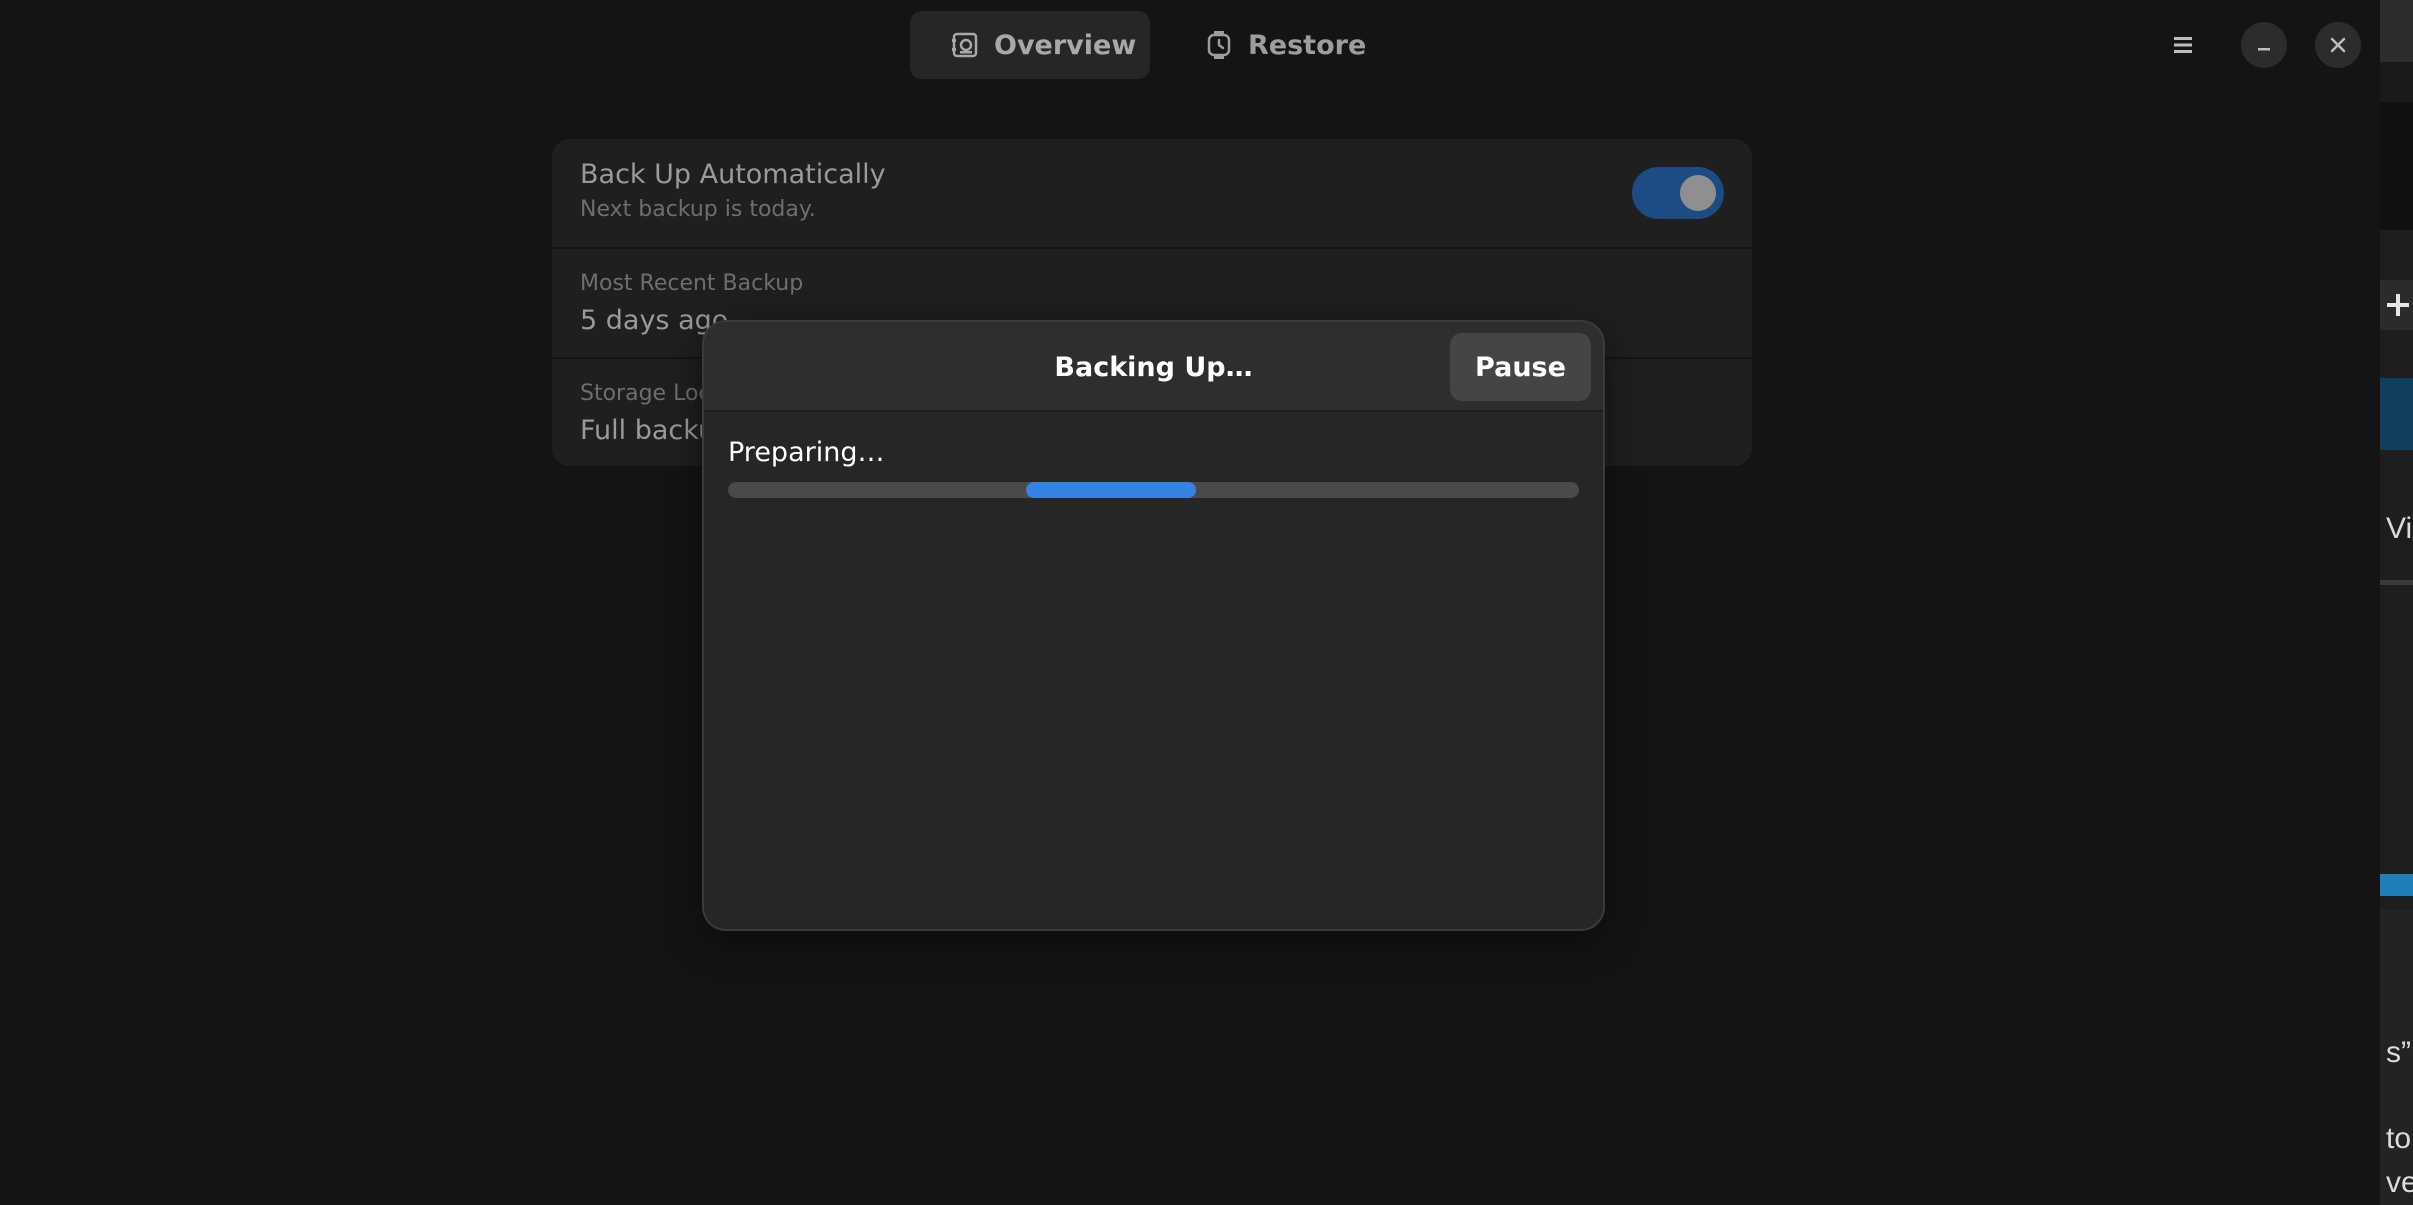  Describe the element at coordinates (1153, 367) in the screenshot. I see `dialog-header: Backing Up… Pause` at that location.